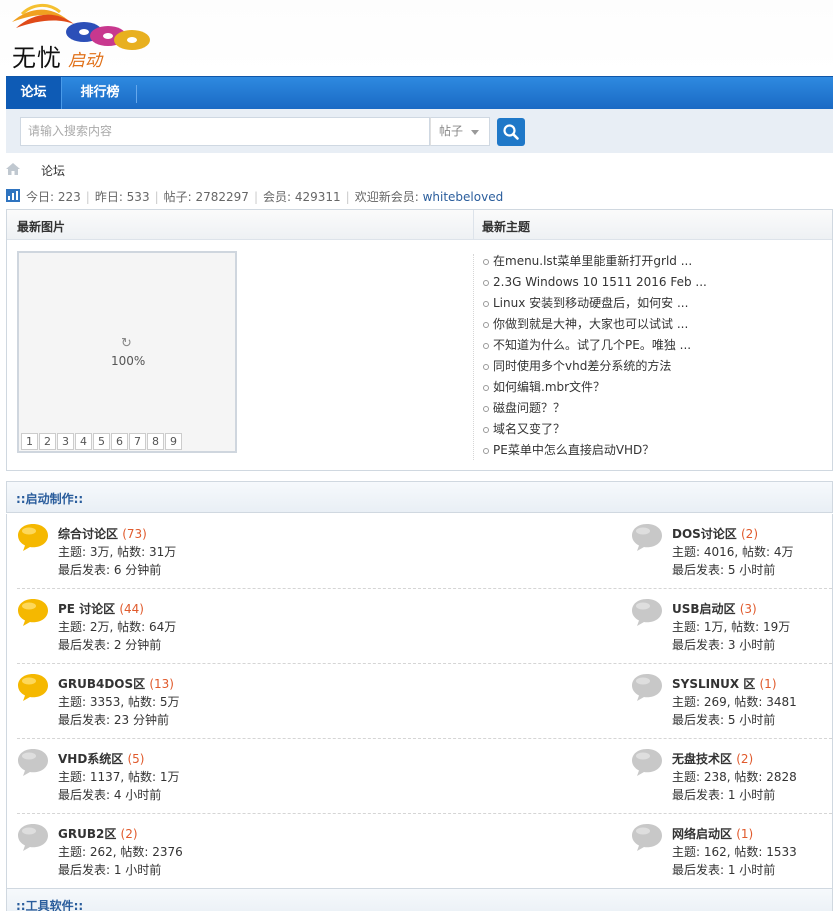 Image resolution: width=833 pixels, height=911 pixels. Describe the element at coordinates (126, 343) in the screenshot. I see `loading-icon: ↻` at that location.